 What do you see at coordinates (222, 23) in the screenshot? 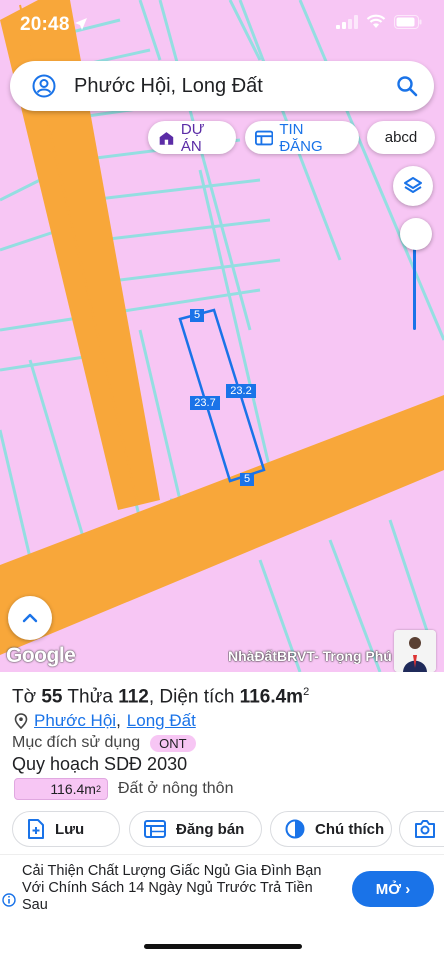
I see `status-bar: 20:48` at bounding box center [222, 23].